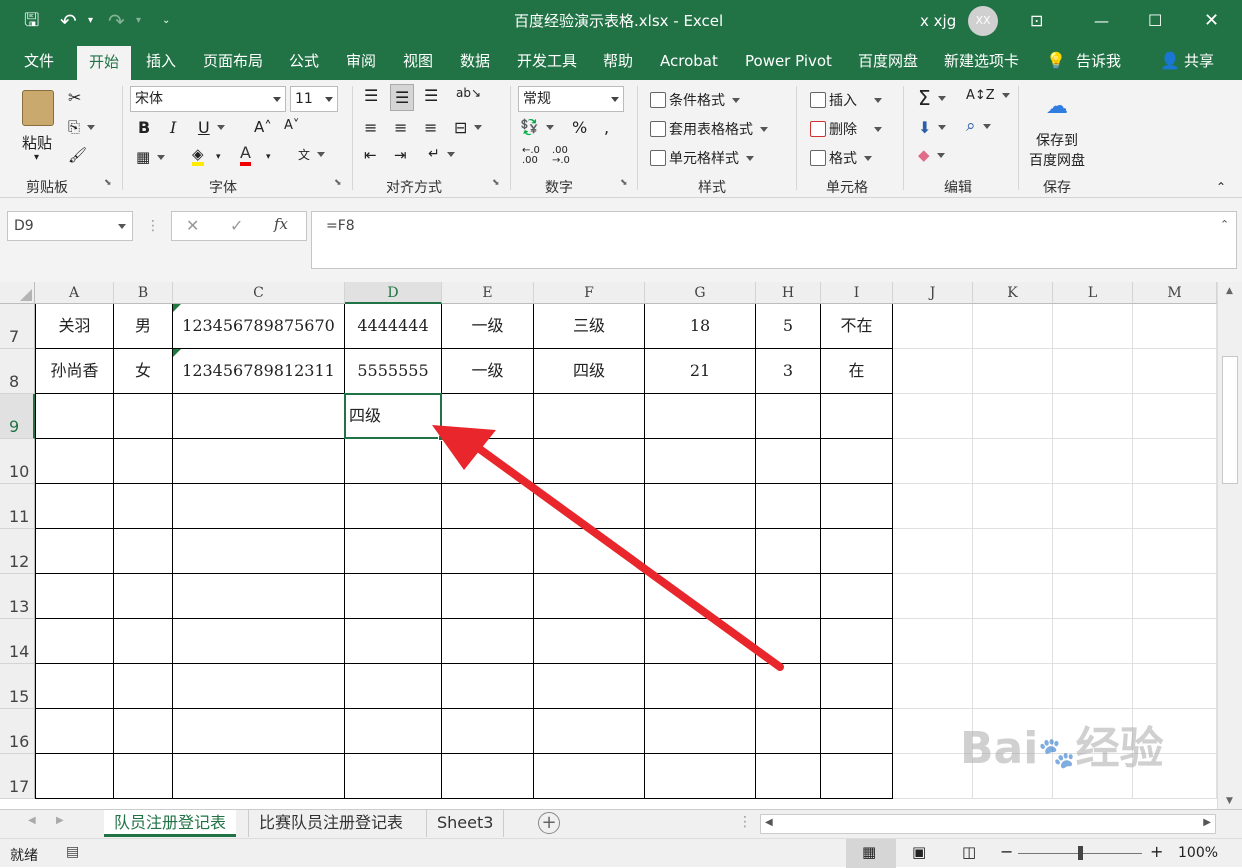  I want to click on collapse-ribbon-icon: ⌃, so click(1221, 187).